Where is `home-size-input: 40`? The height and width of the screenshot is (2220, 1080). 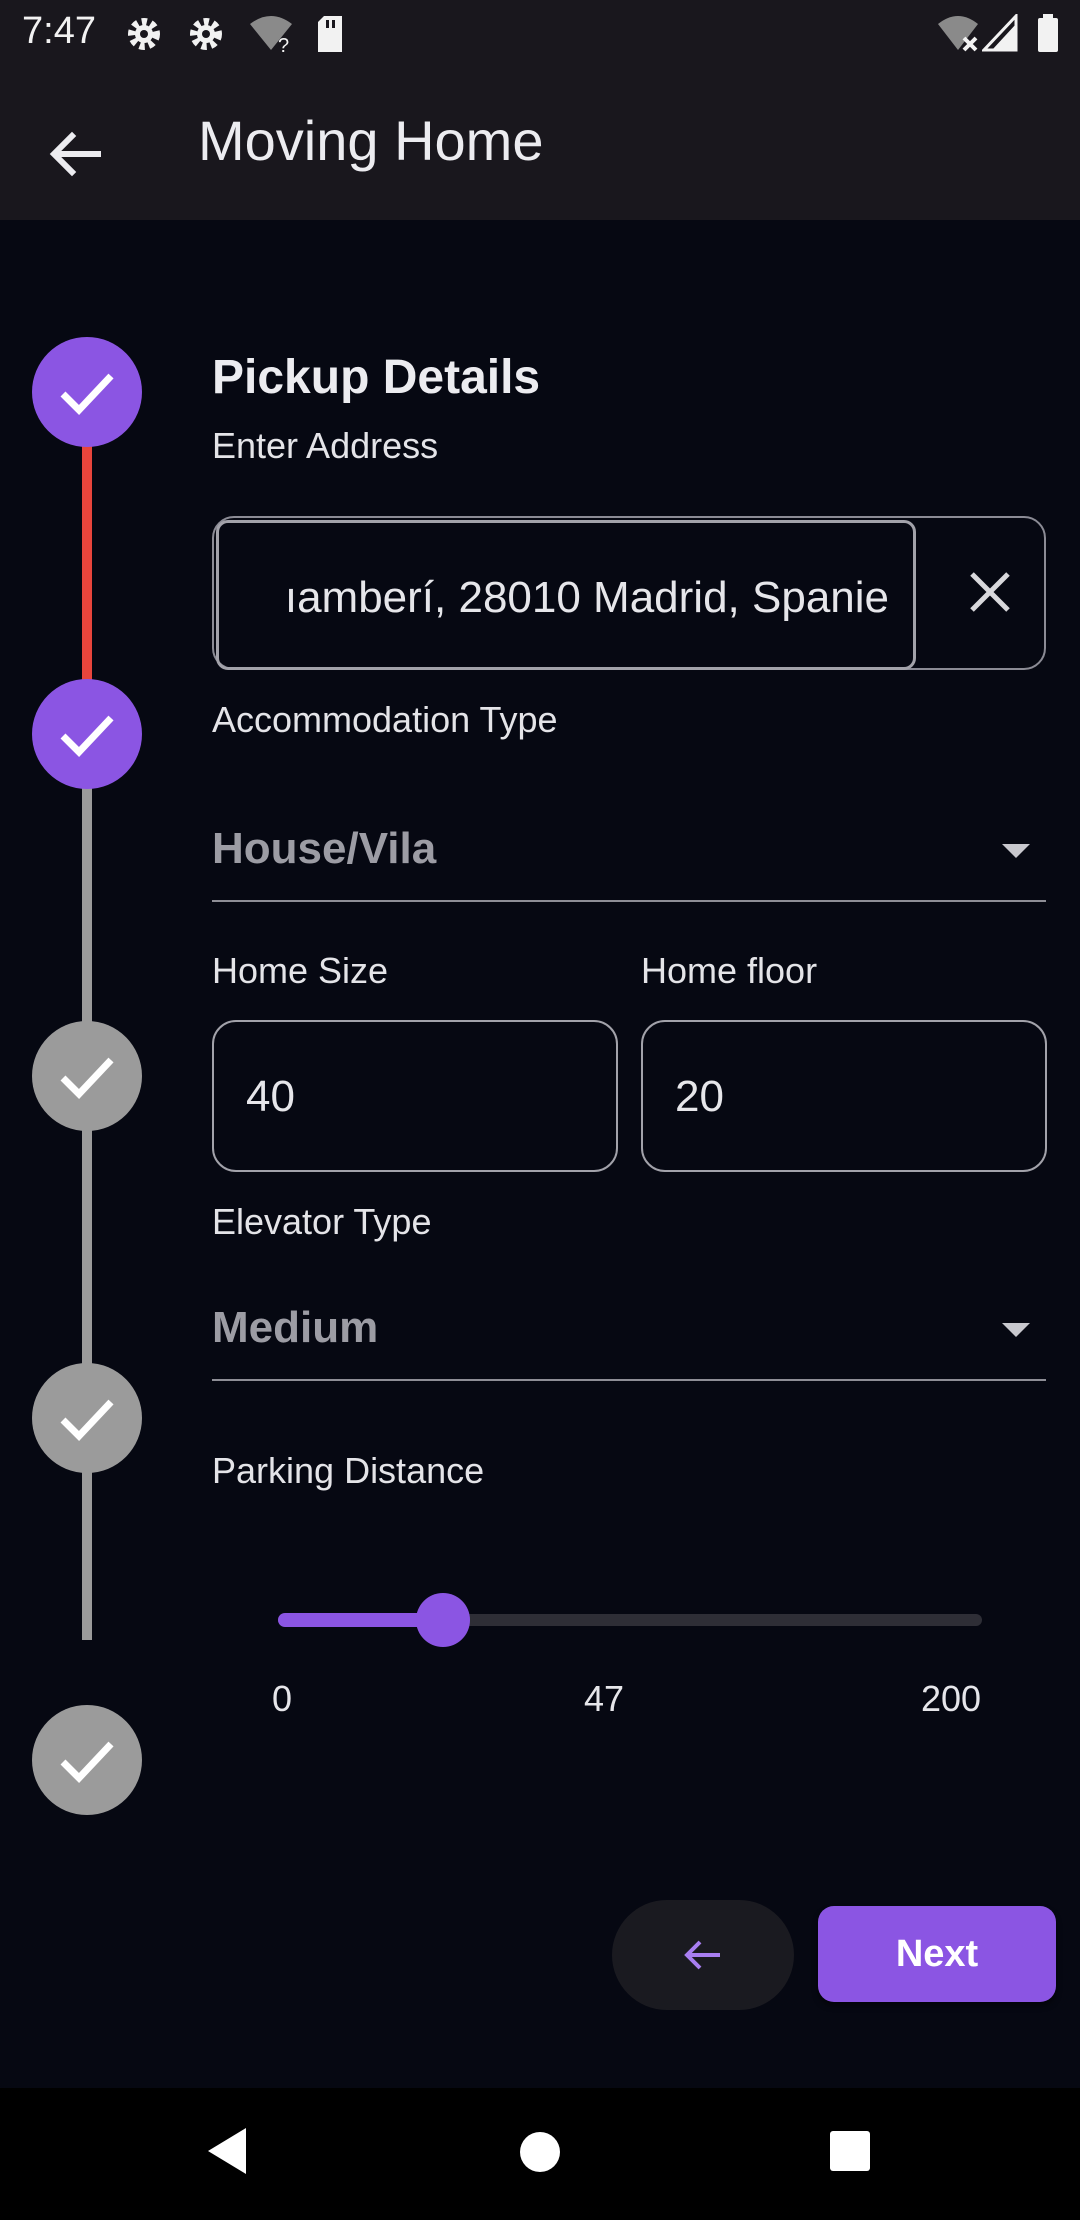 home-size-input: 40 is located at coordinates (415, 1096).